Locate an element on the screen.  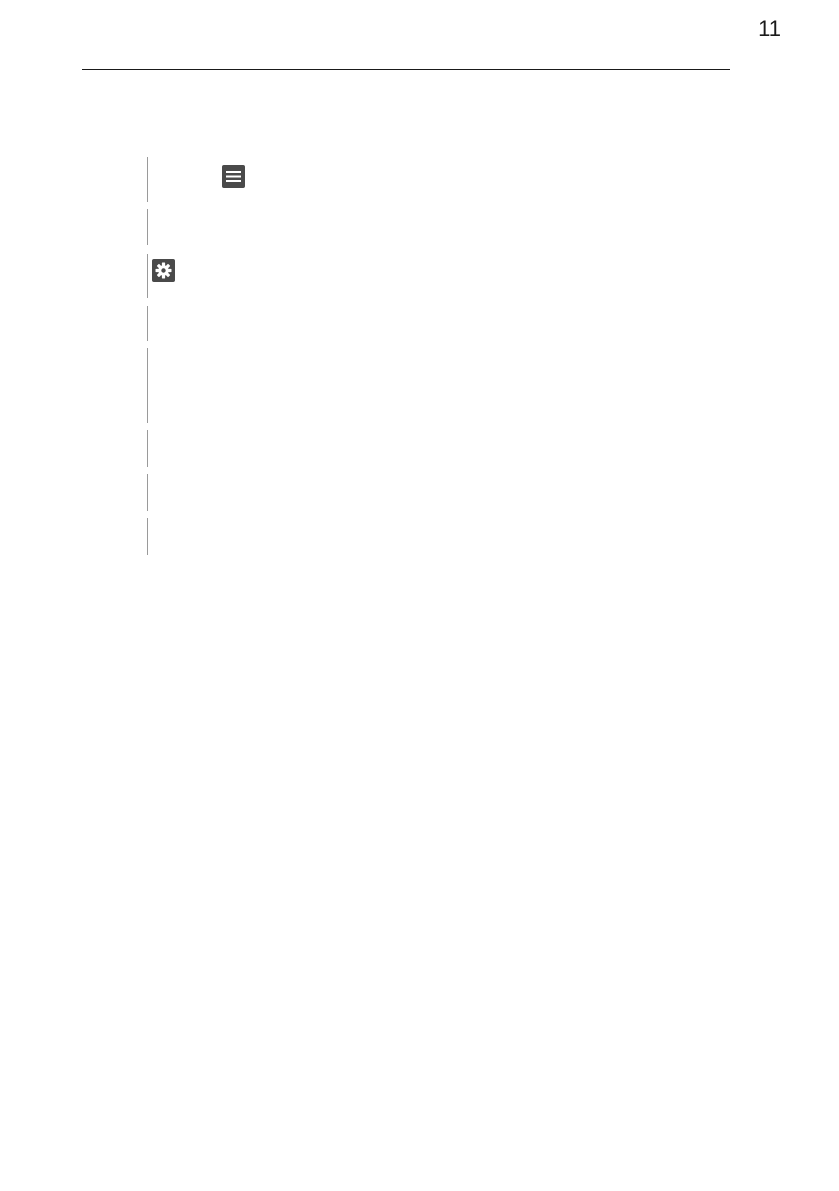
page-number: 11 is located at coordinates (769, 28).